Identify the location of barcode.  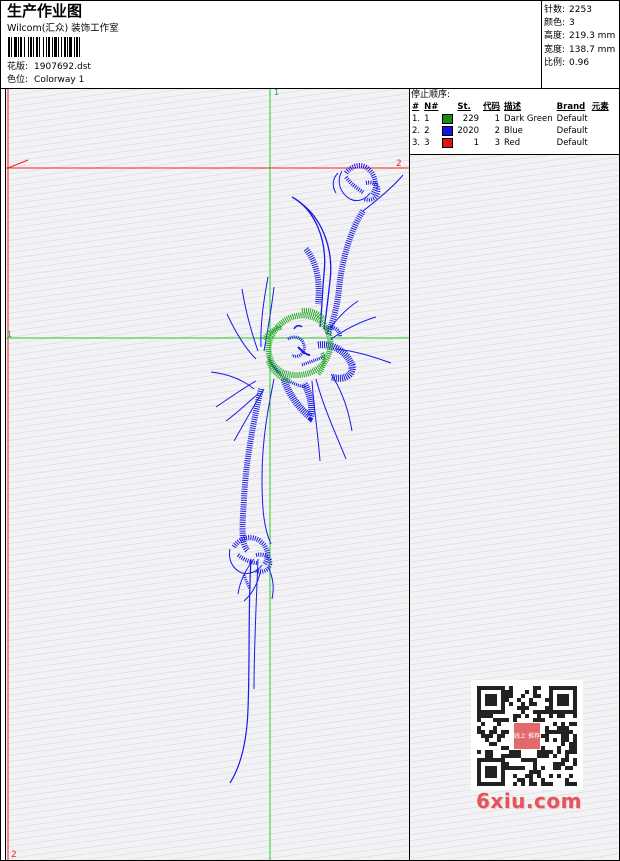
(44, 47).